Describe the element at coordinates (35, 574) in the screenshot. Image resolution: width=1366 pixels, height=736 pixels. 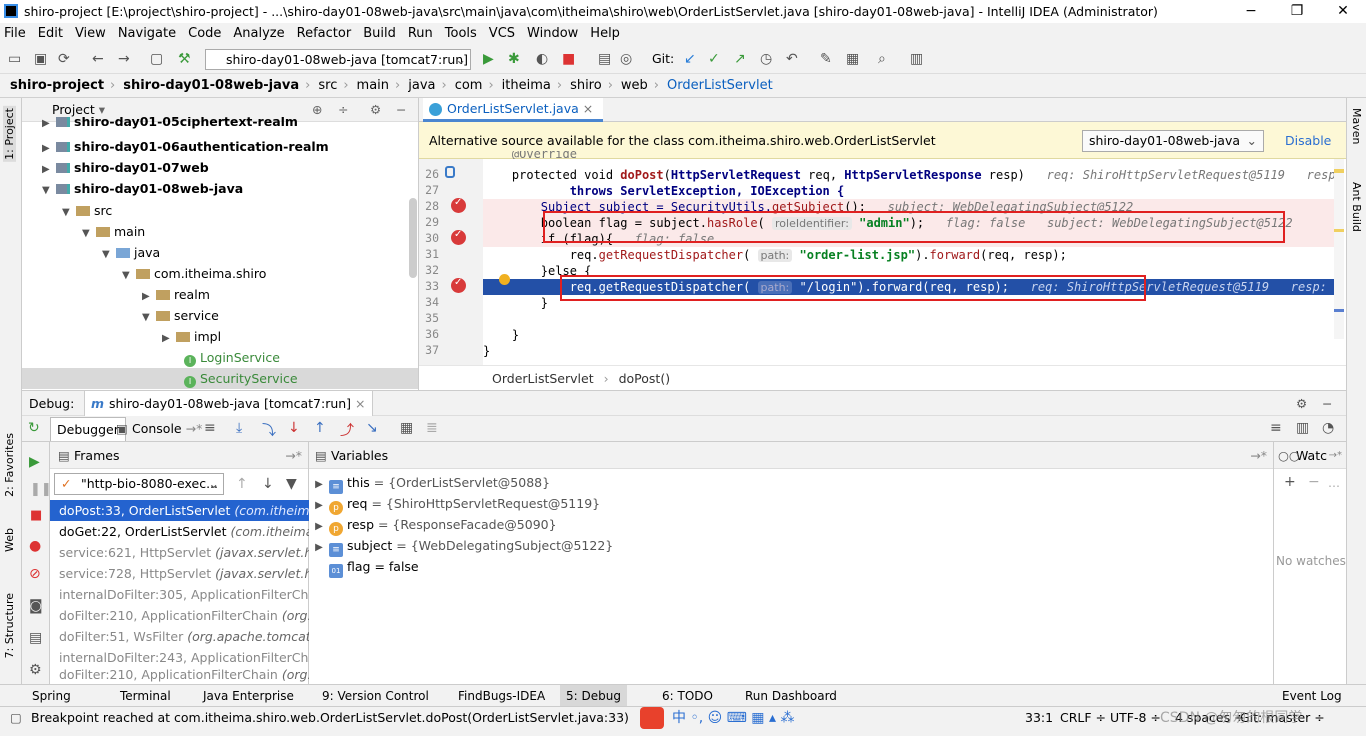
I see `mute-breakpoints-icon: ⊘` at that location.